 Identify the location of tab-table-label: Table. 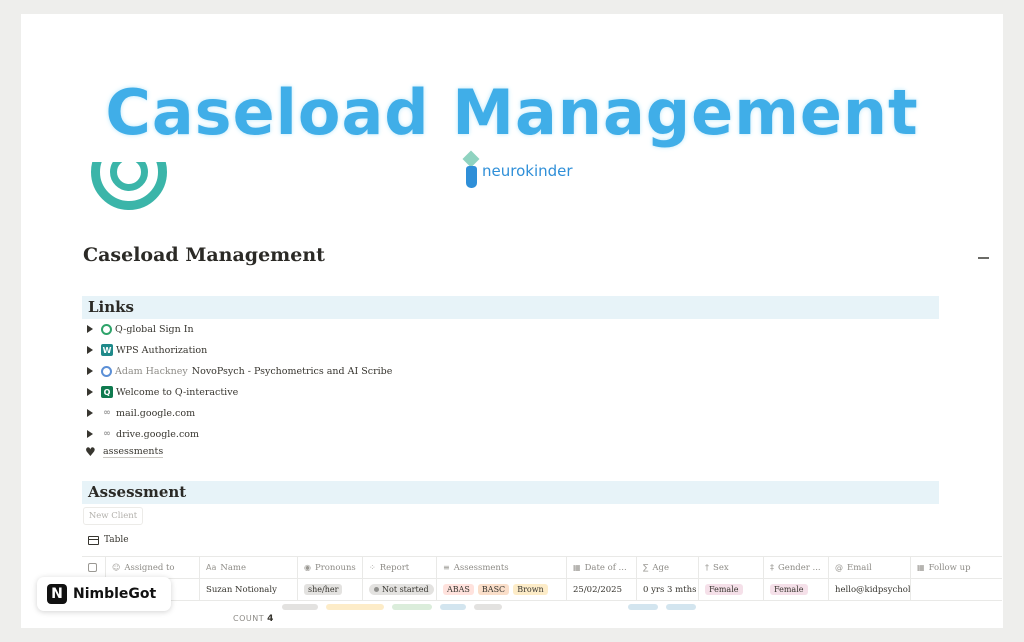
(116, 540).